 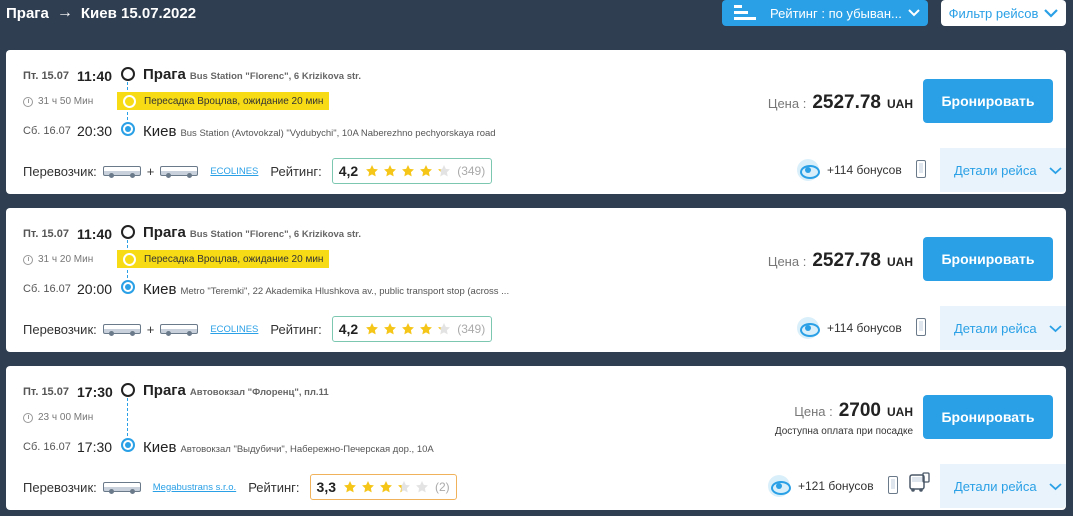 I want to click on details-label: Детали рейса, so click(x=995, y=170).